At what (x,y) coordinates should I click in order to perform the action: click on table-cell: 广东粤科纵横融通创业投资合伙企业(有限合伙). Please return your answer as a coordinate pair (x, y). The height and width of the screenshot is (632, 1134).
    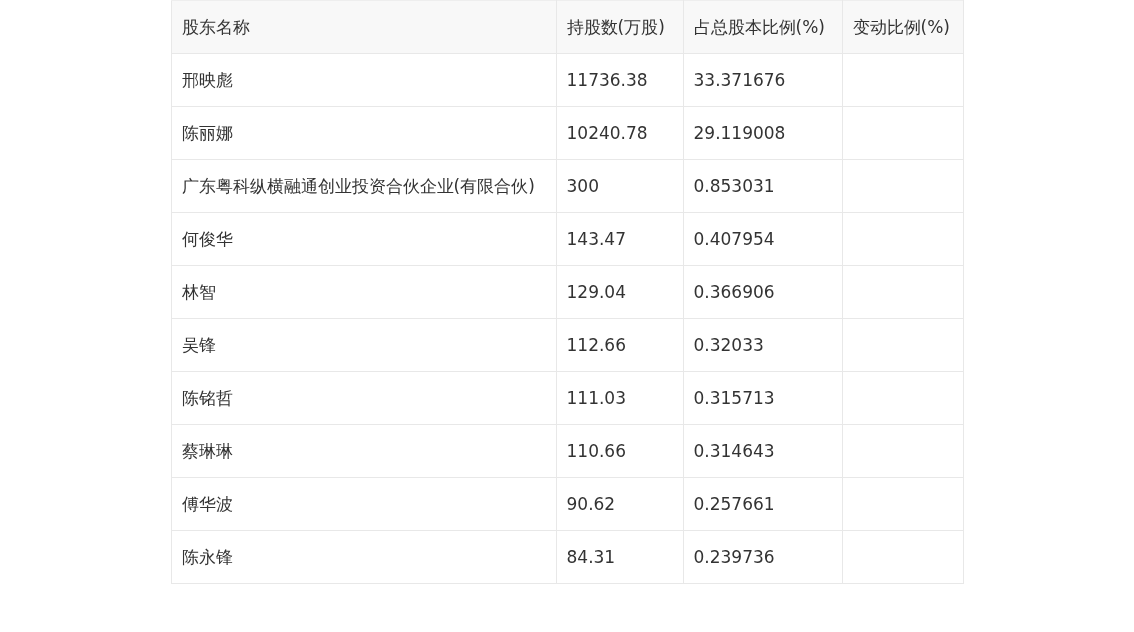
    Looking at the image, I should click on (363, 186).